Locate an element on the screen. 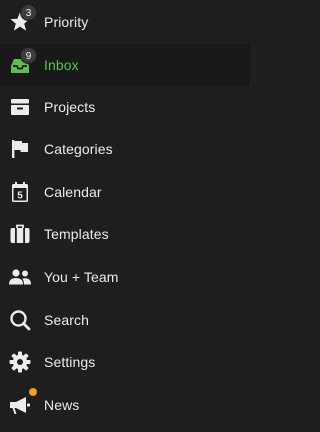 The height and width of the screenshot is (432, 320). sidebar-item-you-team: You + Team is located at coordinates (125, 277).